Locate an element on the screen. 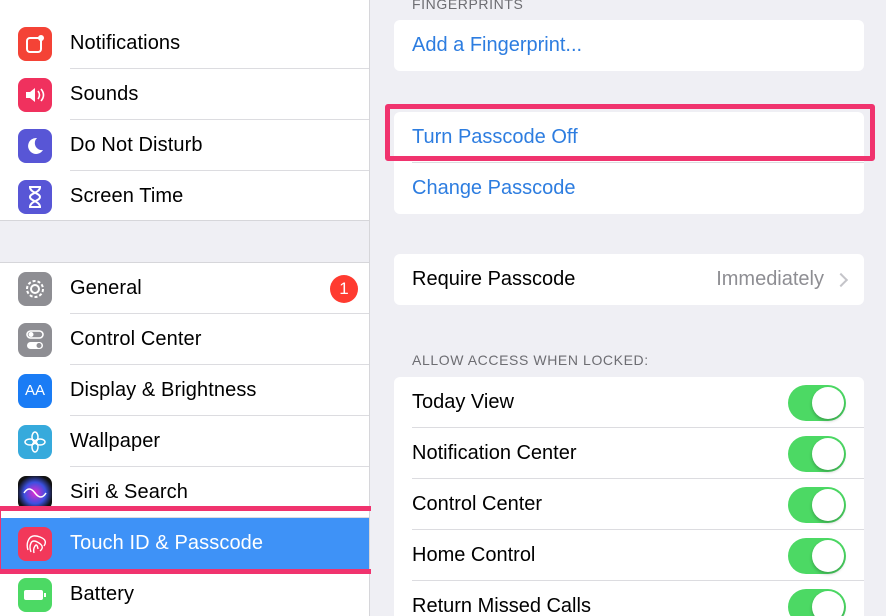 This screenshot has width=886, height=616. control-center-toggle is located at coordinates (817, 504).